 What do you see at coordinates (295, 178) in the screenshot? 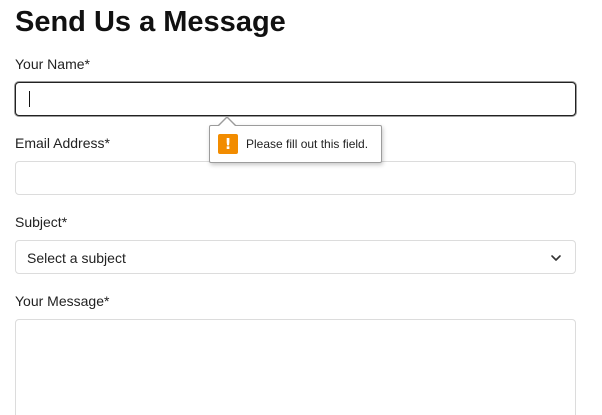
I see `email-field` at bounding box center [295, 178].